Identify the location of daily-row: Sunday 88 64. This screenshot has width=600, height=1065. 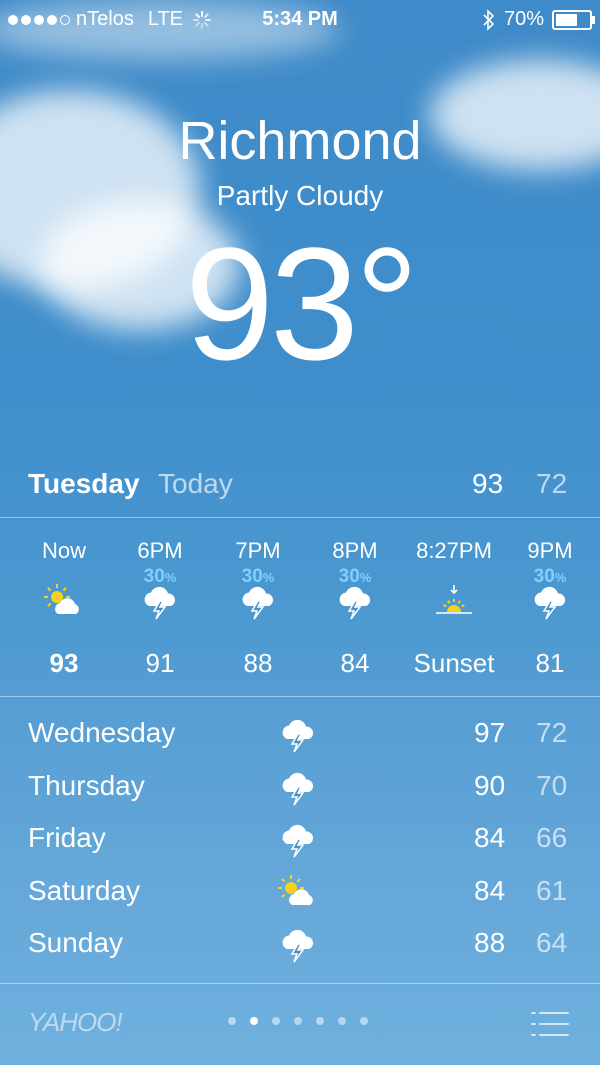
(300, 943).